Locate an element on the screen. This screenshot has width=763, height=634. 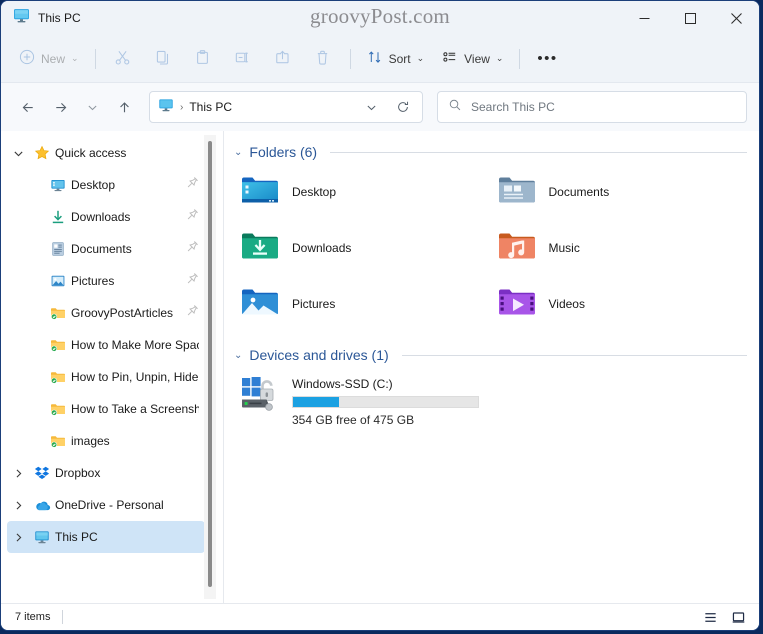
search-box: Search This PC is located at coordinates (592, 107).